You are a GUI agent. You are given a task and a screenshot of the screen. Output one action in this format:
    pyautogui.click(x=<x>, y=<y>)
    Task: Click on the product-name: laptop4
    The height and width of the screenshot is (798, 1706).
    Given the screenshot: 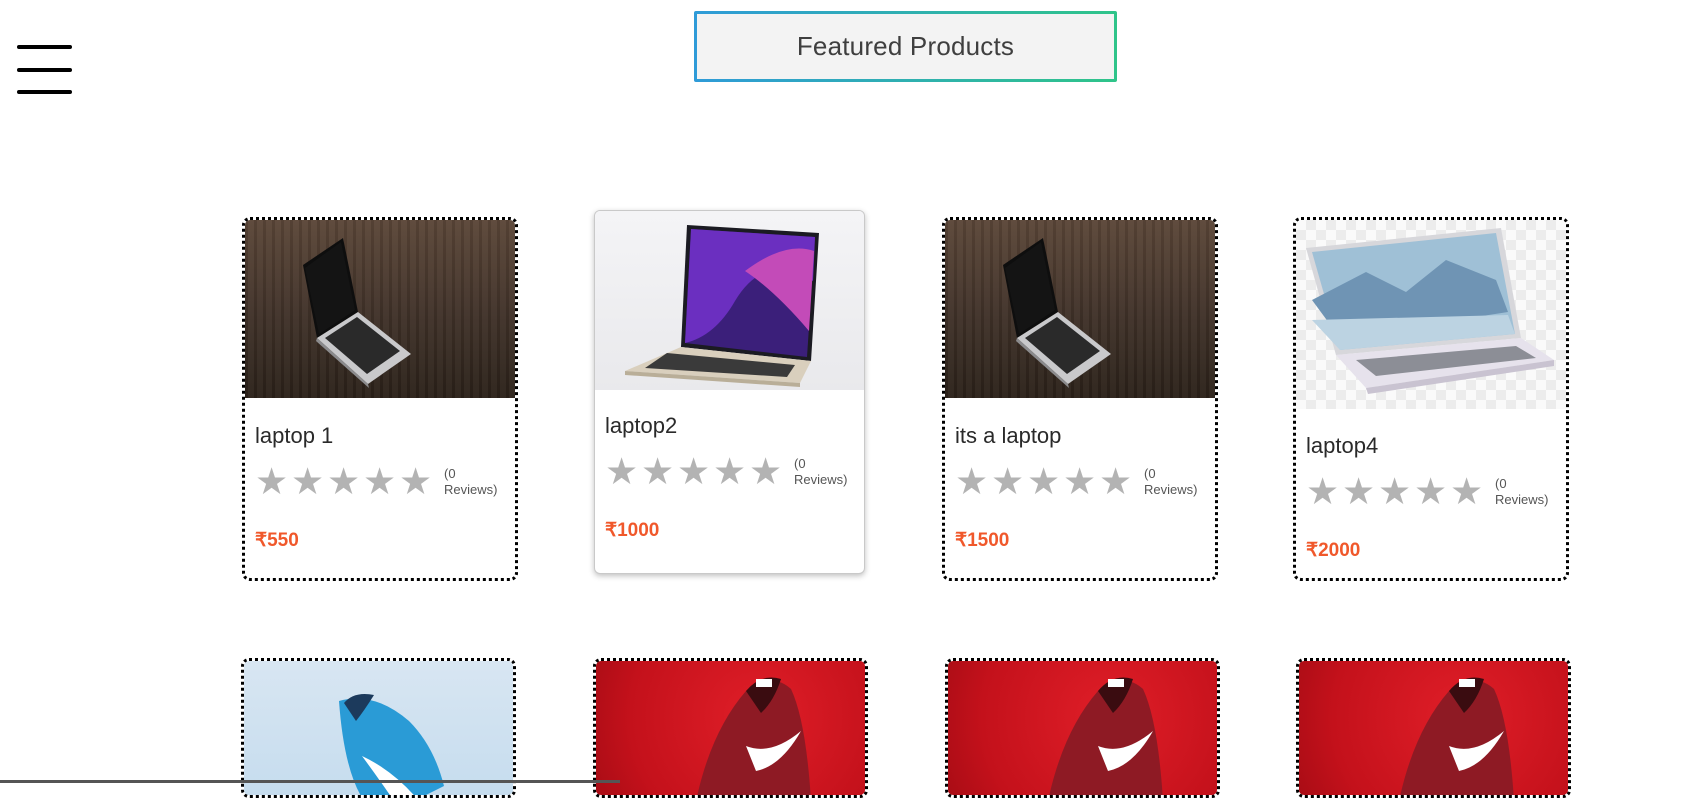 What is the action you would take?
    pyautogui.click(x=1342, y=446)
    